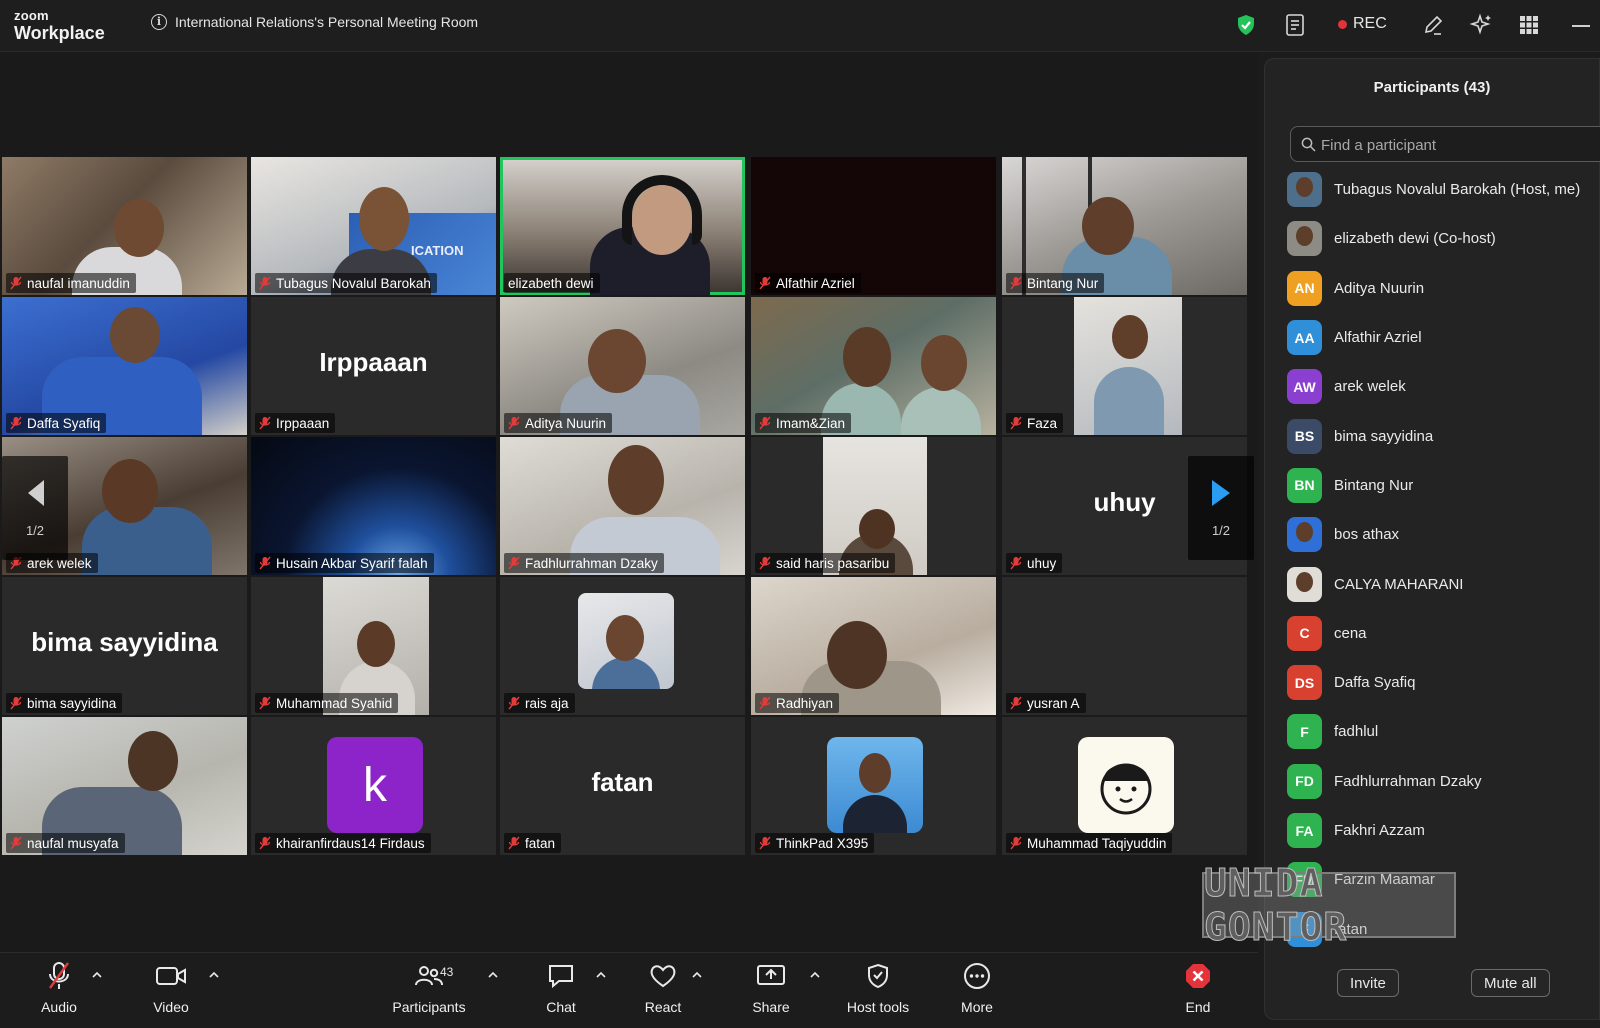  I want to click on tile-name: Fadhlurrahman Dzaky, so click(591, 563).